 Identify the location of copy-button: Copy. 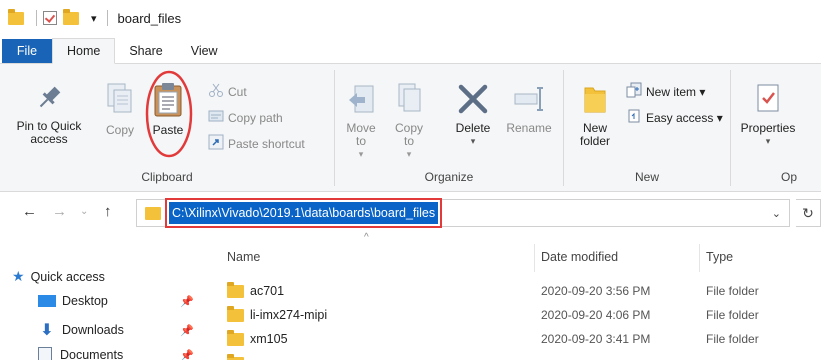
(120, 109).